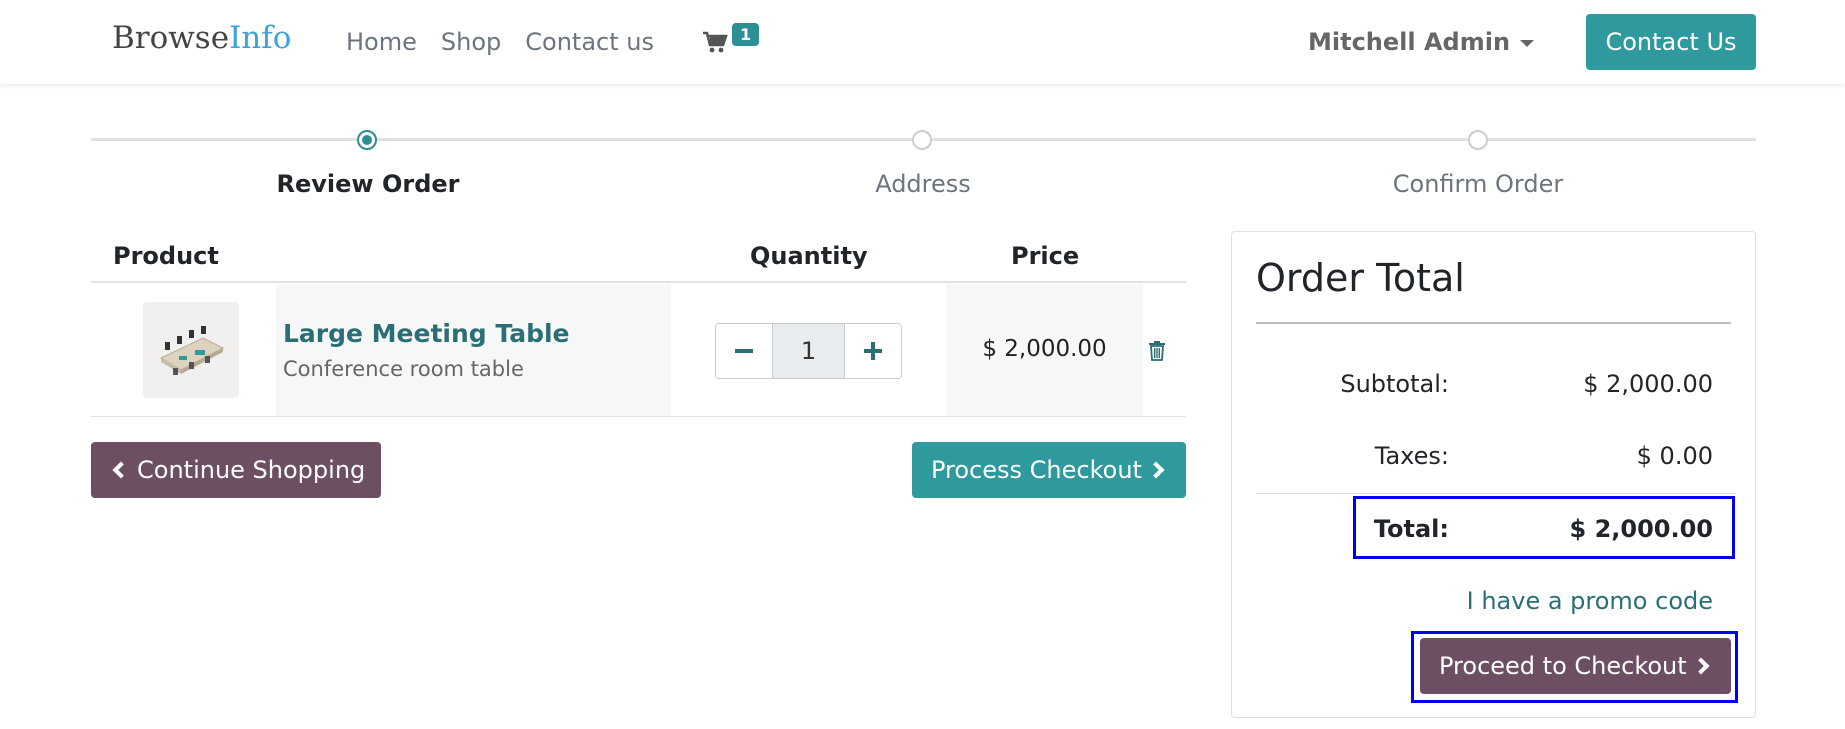 Image resolution: width=1845 pixels, height=729 pixels. What do you see at coordinates (1394, 384) in the screenshot?
I see `subtotal-label: Subtotal:` at bounding box center [1394, 384].